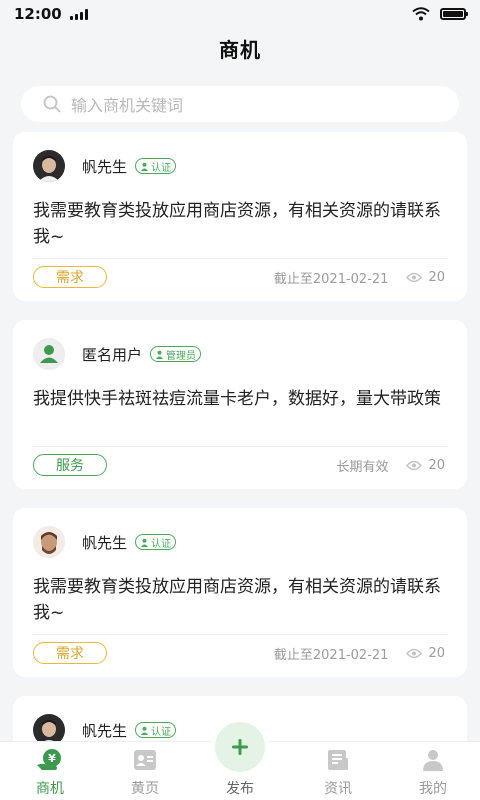 The image size is (480, 800). What do you see at coordinates (338, 789) in the screenshot?
I see `tab-label: 资讯` at bounding box center [338, 789].